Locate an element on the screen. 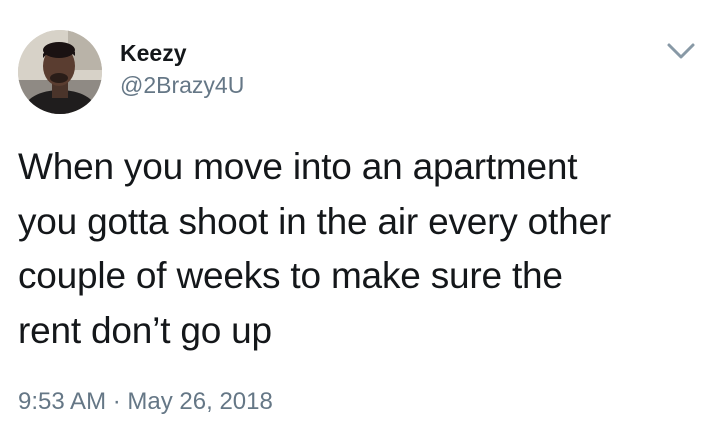 This screenshot has height=439, width=720. profile-photo-icon is located at coordinates (60, 72).